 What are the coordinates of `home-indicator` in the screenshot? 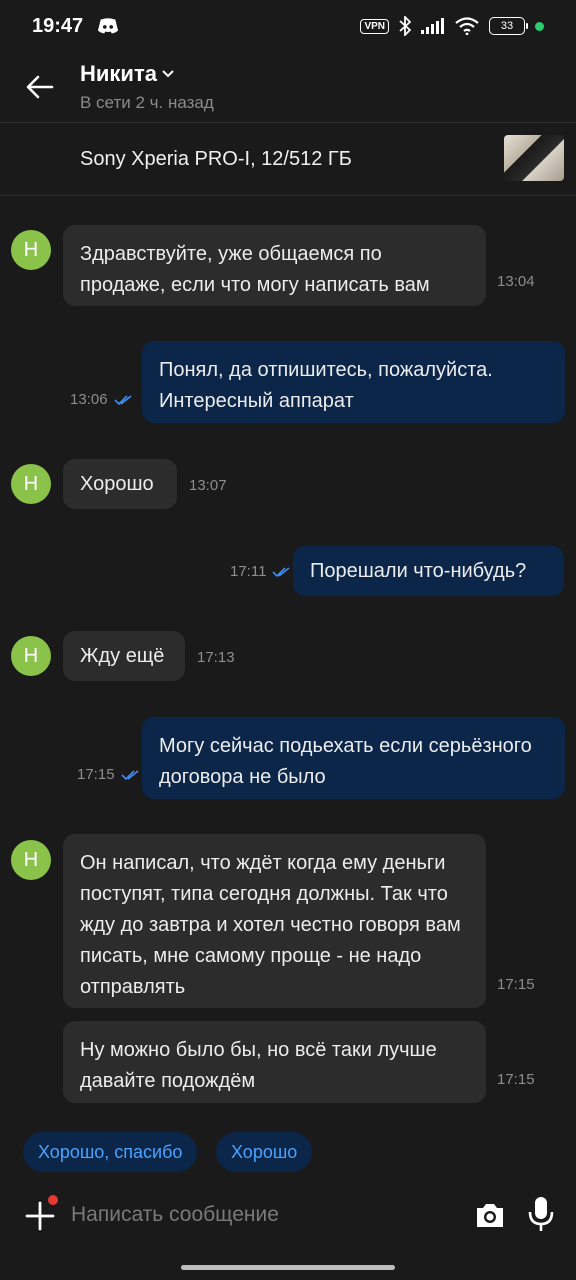 It's located at (288, 1267).